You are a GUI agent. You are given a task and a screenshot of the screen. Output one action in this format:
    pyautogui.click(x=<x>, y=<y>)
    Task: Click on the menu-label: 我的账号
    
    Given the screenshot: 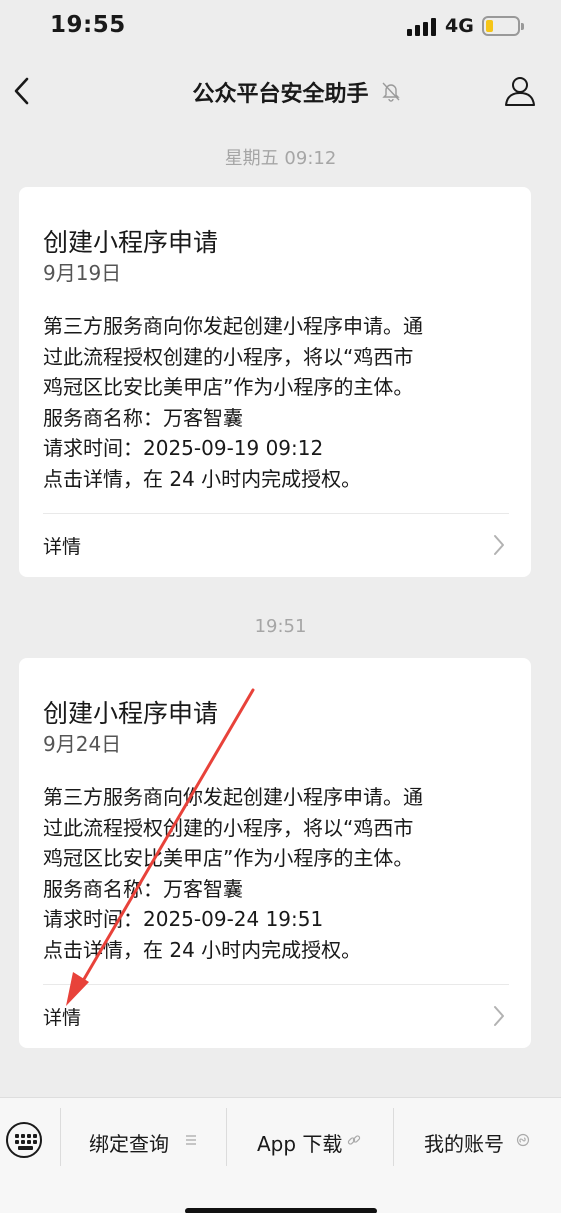 What is the action you would take?
    pyautogui.click(x=464, y=1144)
    